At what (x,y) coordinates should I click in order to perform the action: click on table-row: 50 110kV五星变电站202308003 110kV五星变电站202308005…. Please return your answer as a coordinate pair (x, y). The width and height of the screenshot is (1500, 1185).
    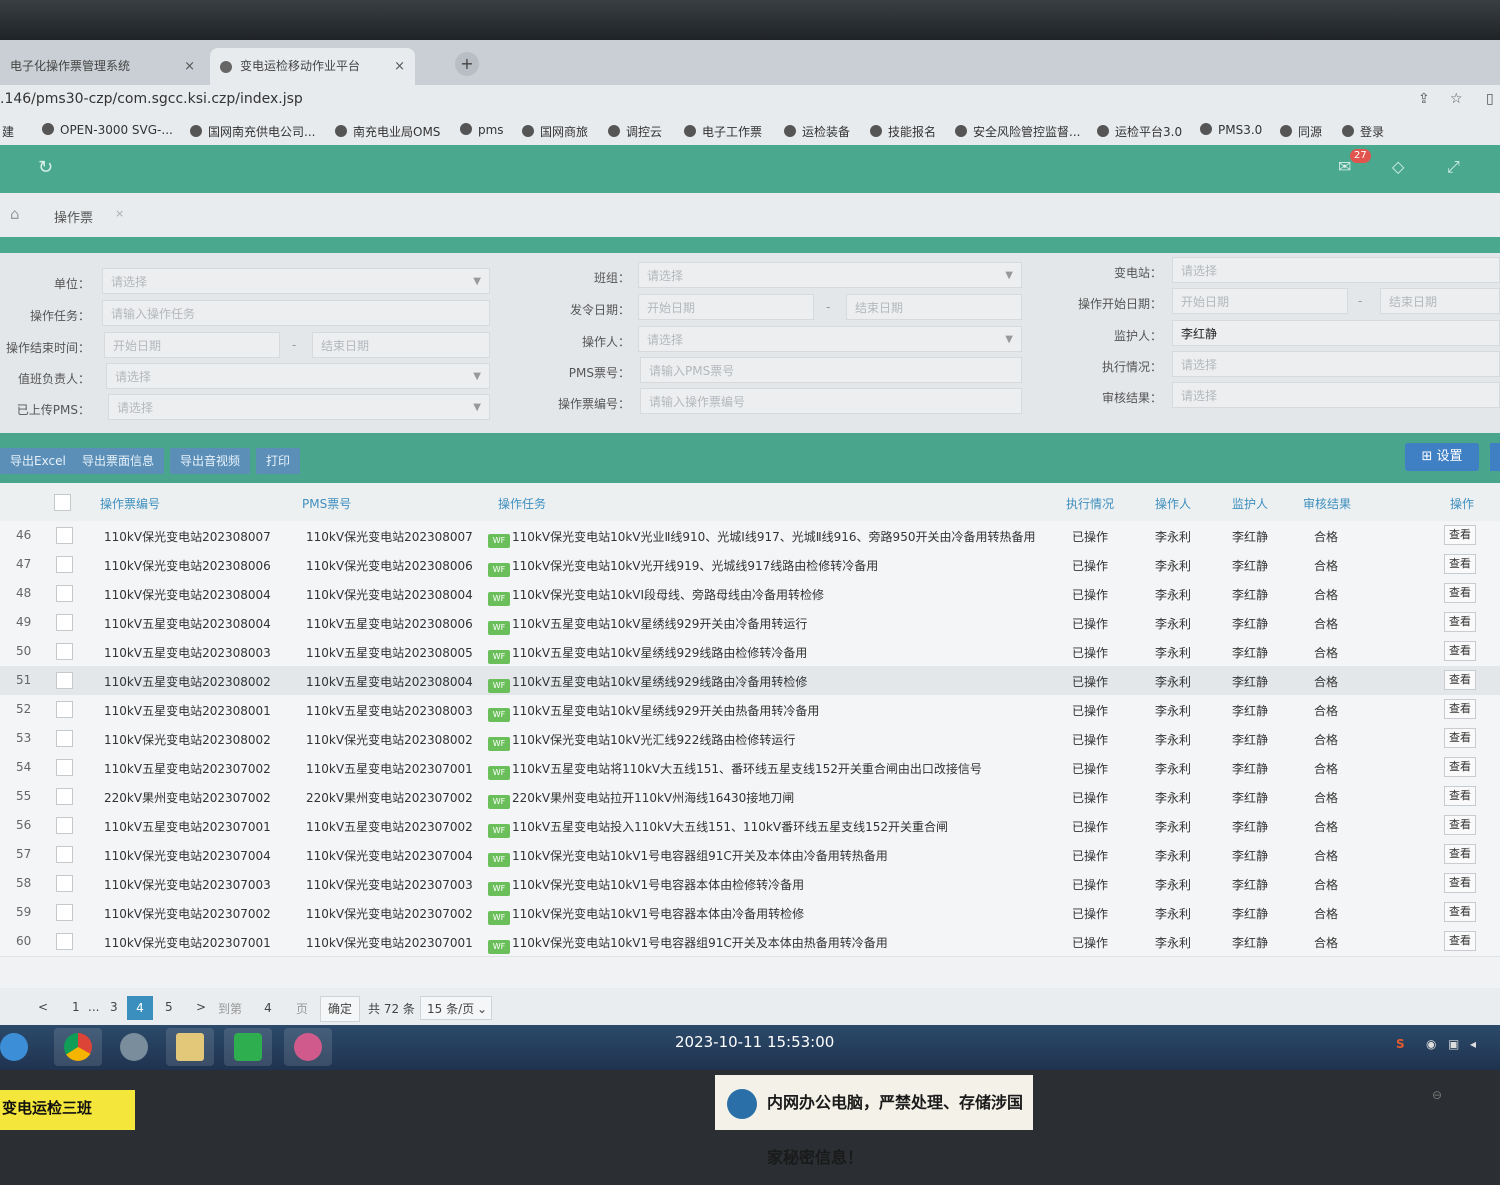
    Looking at the image, I should click on (750, 652).